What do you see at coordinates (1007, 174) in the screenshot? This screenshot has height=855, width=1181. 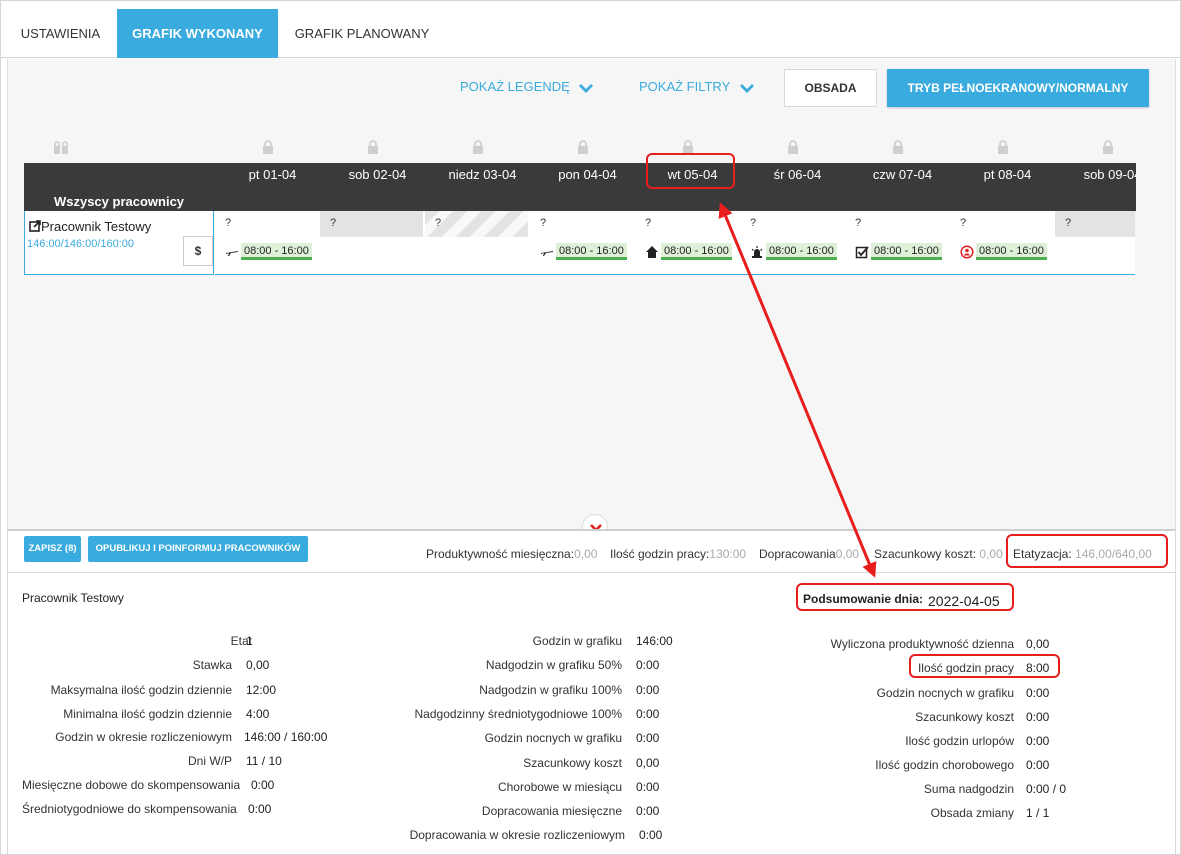 I see `day-header: pt 08-04` at bounding box center [1007, 174].